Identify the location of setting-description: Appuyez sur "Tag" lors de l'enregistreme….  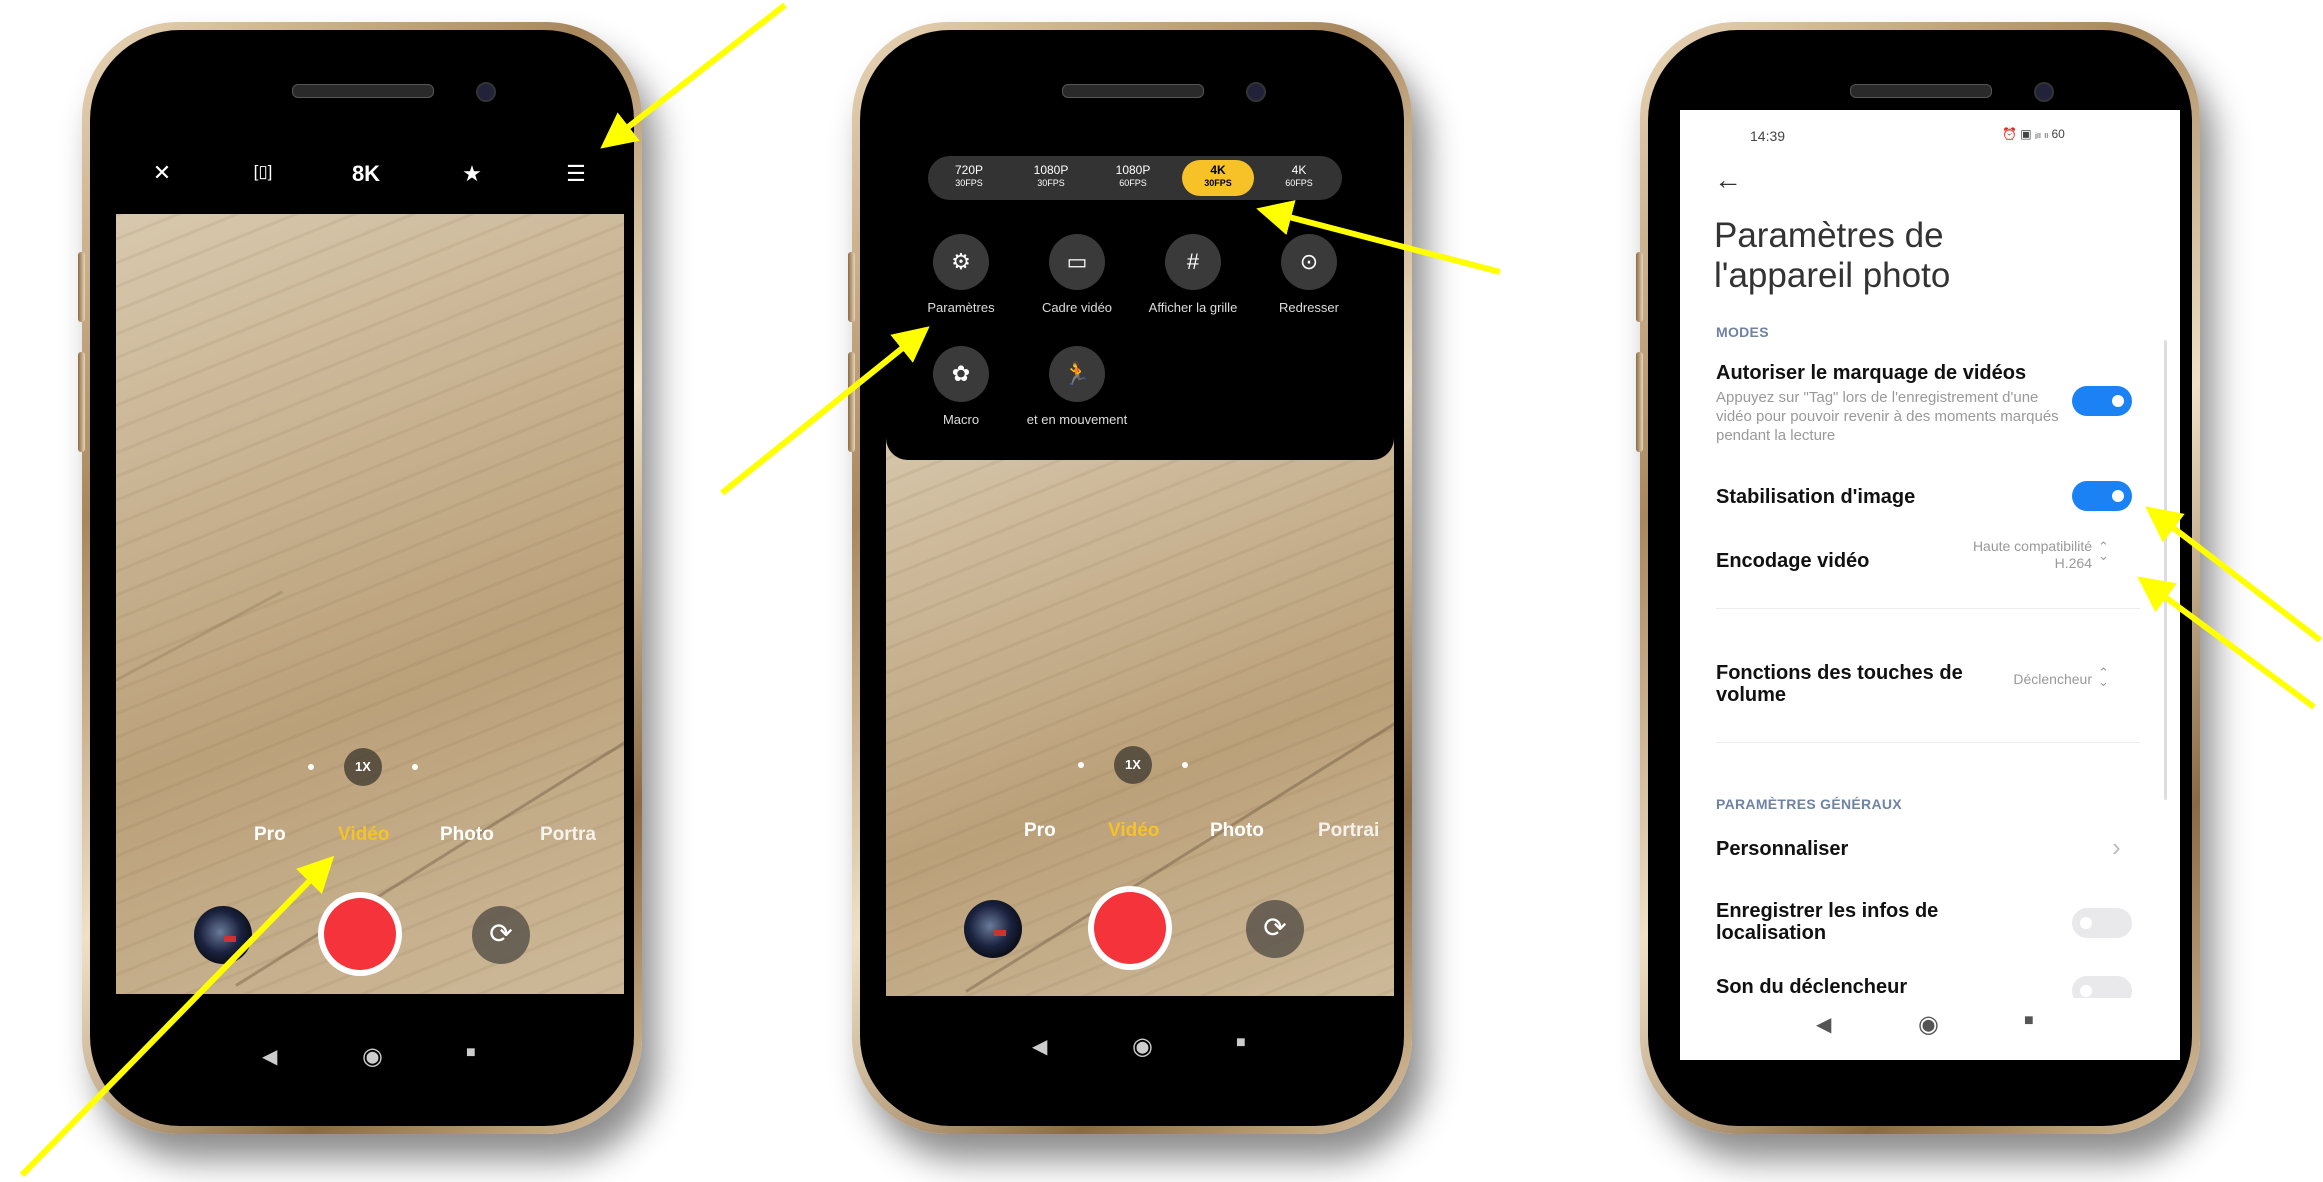
(1887, 416).